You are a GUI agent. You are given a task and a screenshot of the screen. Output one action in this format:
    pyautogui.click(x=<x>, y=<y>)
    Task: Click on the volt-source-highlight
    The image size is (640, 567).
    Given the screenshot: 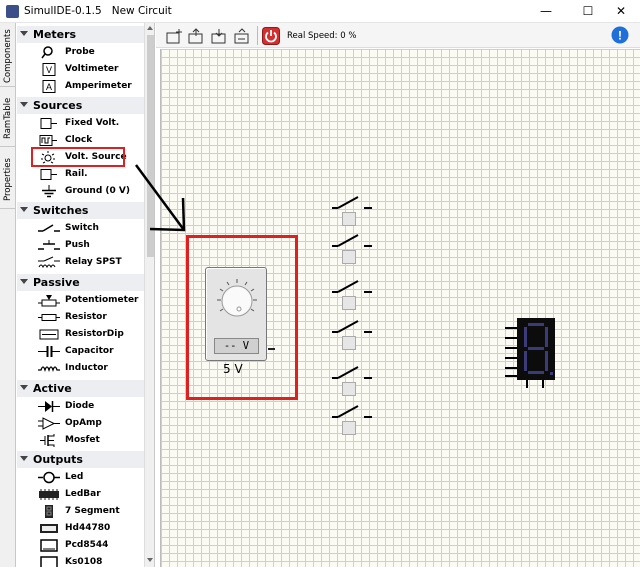 What is the action you would take?
    pyautogui.click(x=78, y=157)
    